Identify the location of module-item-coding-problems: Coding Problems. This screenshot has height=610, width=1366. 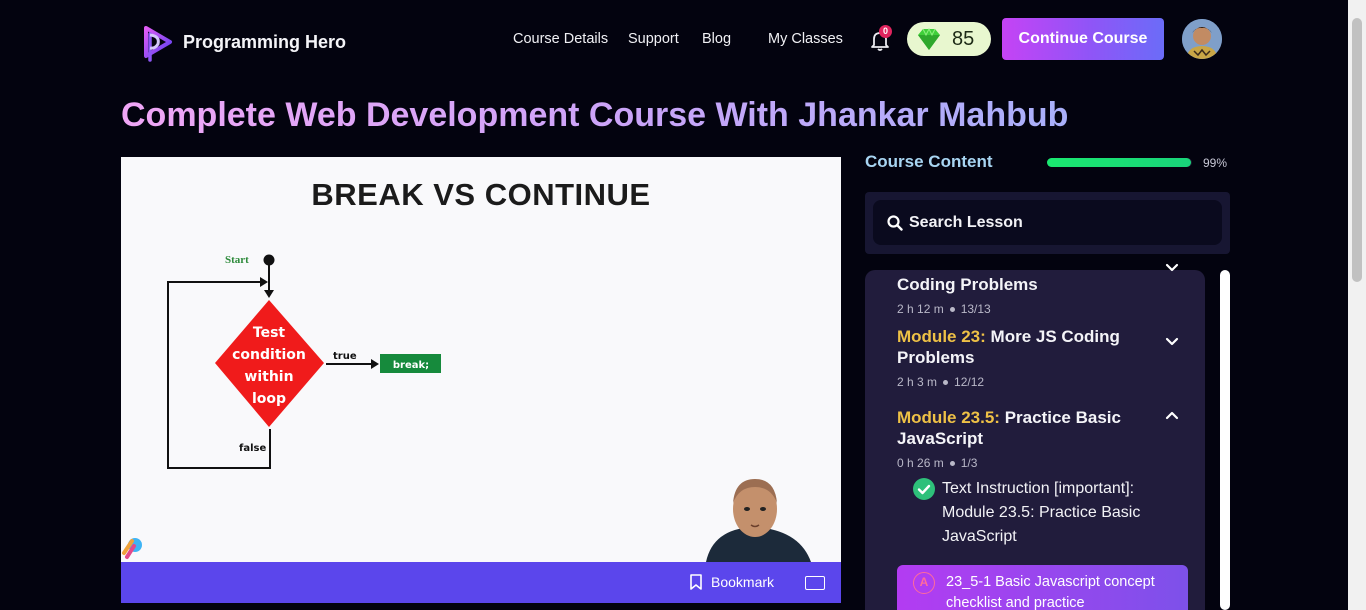
(1027, 284).